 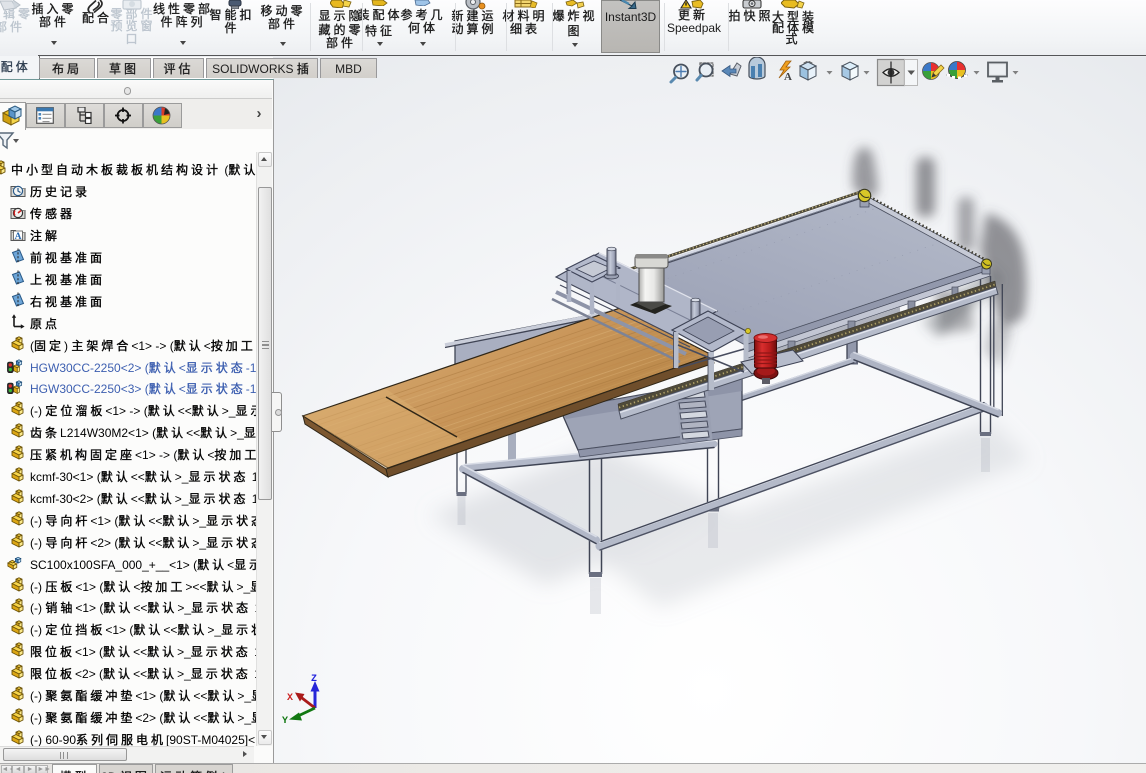 I want to click on svg-text: A, so click(x=788, y=77).